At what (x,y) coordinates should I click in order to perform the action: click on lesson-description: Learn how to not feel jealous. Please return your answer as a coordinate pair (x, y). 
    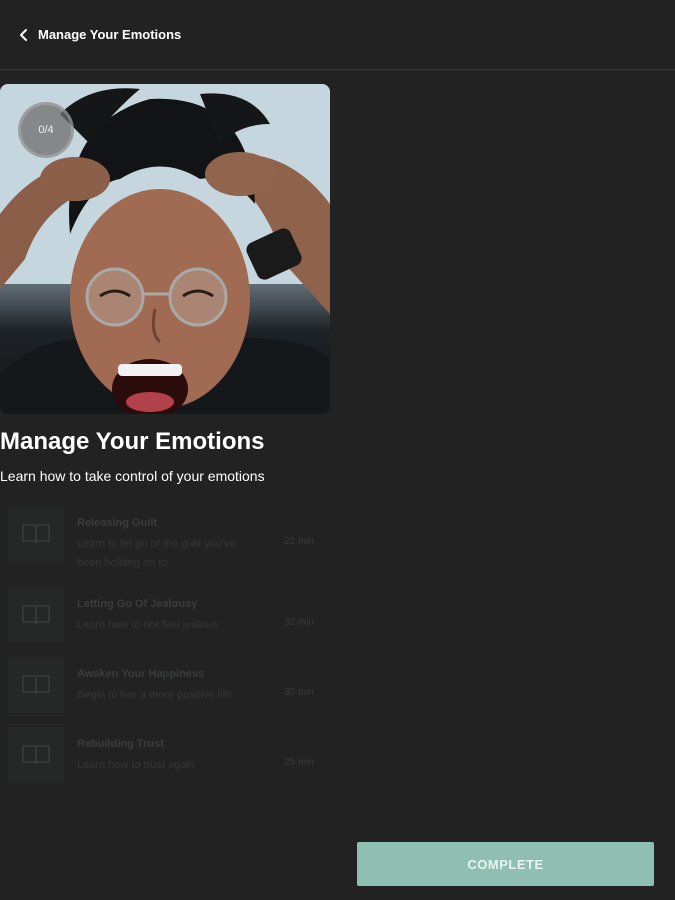
    Looking at the image, I should click on (147, 625).